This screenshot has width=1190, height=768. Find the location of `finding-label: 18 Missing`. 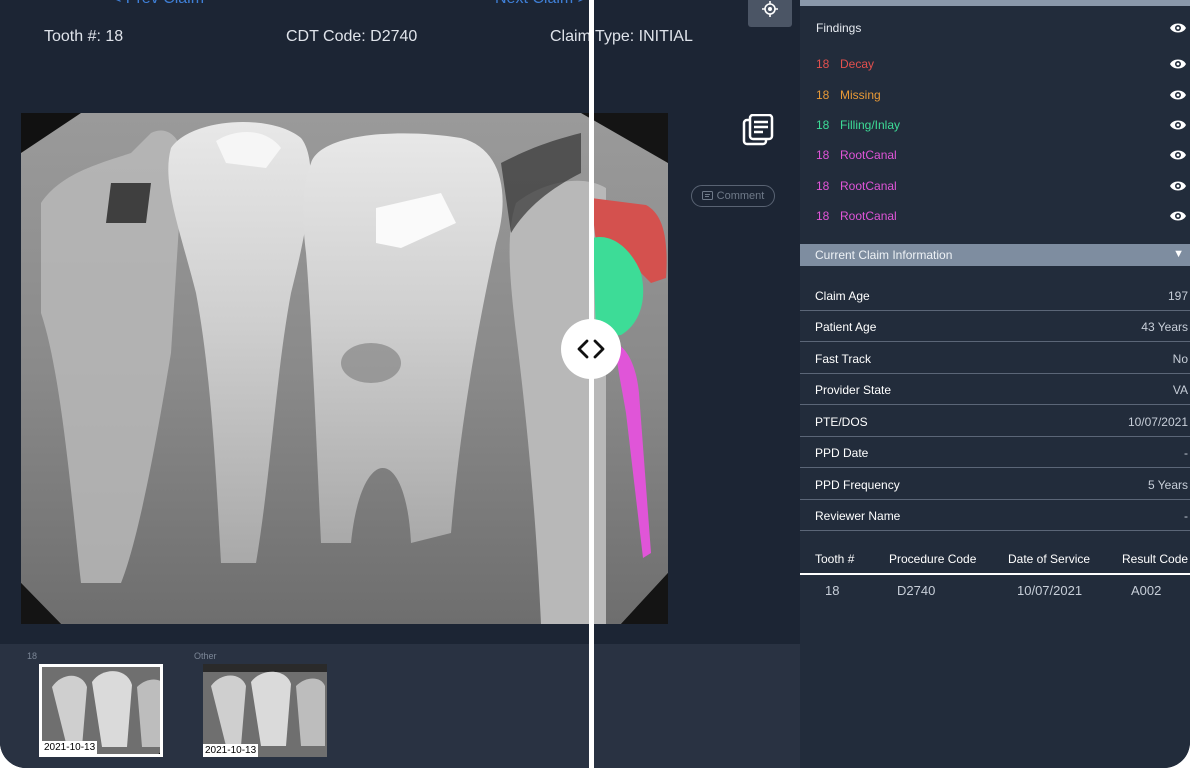

finding-label: 18 Missing is located at coordinates (848, 95).